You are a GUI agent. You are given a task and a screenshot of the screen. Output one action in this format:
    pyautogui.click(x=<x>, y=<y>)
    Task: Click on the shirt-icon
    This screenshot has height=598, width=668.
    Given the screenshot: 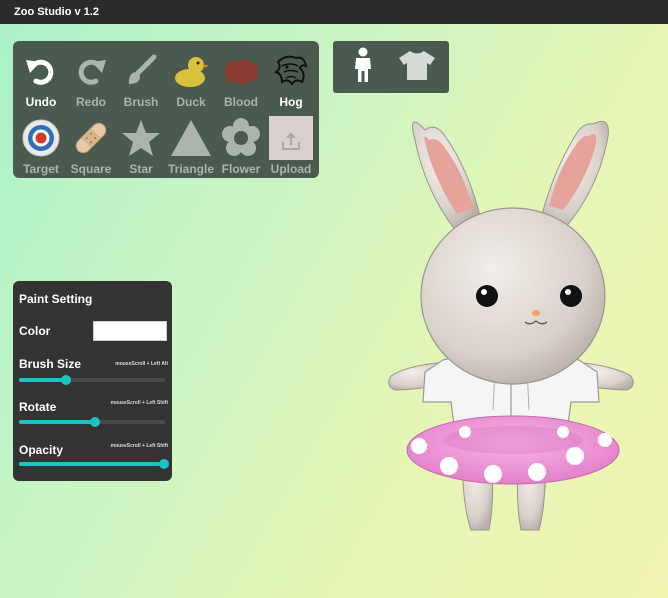 What is the action you would take?
    pyautogui.click(x=417, y=67)
    